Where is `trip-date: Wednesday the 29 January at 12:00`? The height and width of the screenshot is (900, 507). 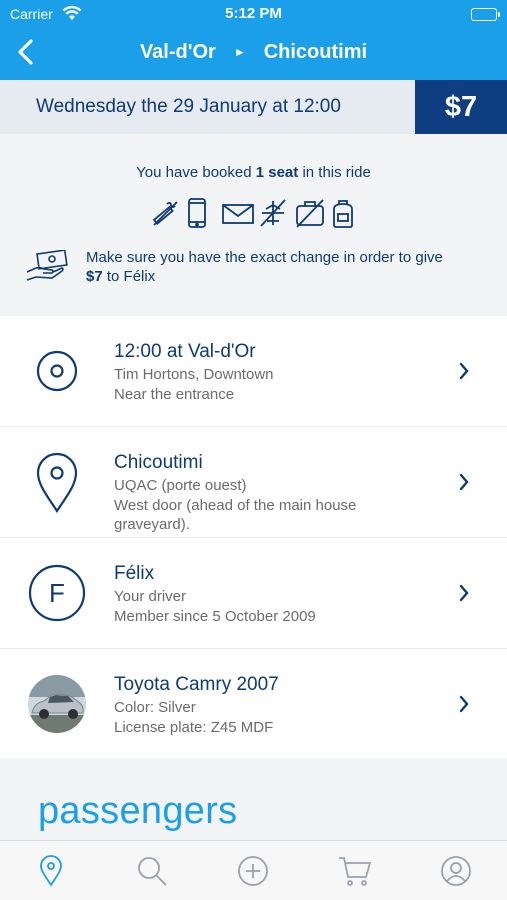 trip-date: Wednesday the 29 January at 12:00 is located at coordinates (188, 106).